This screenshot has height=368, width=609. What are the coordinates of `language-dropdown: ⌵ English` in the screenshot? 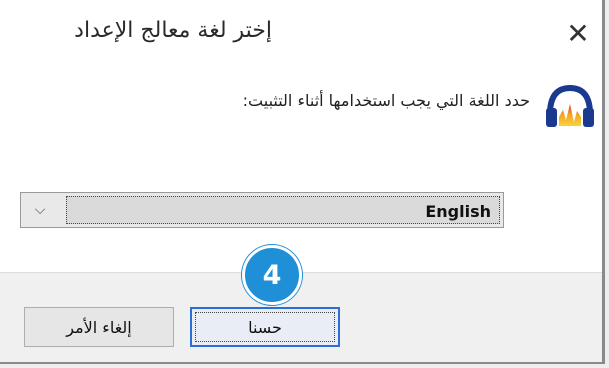 It's located at (262, 210).